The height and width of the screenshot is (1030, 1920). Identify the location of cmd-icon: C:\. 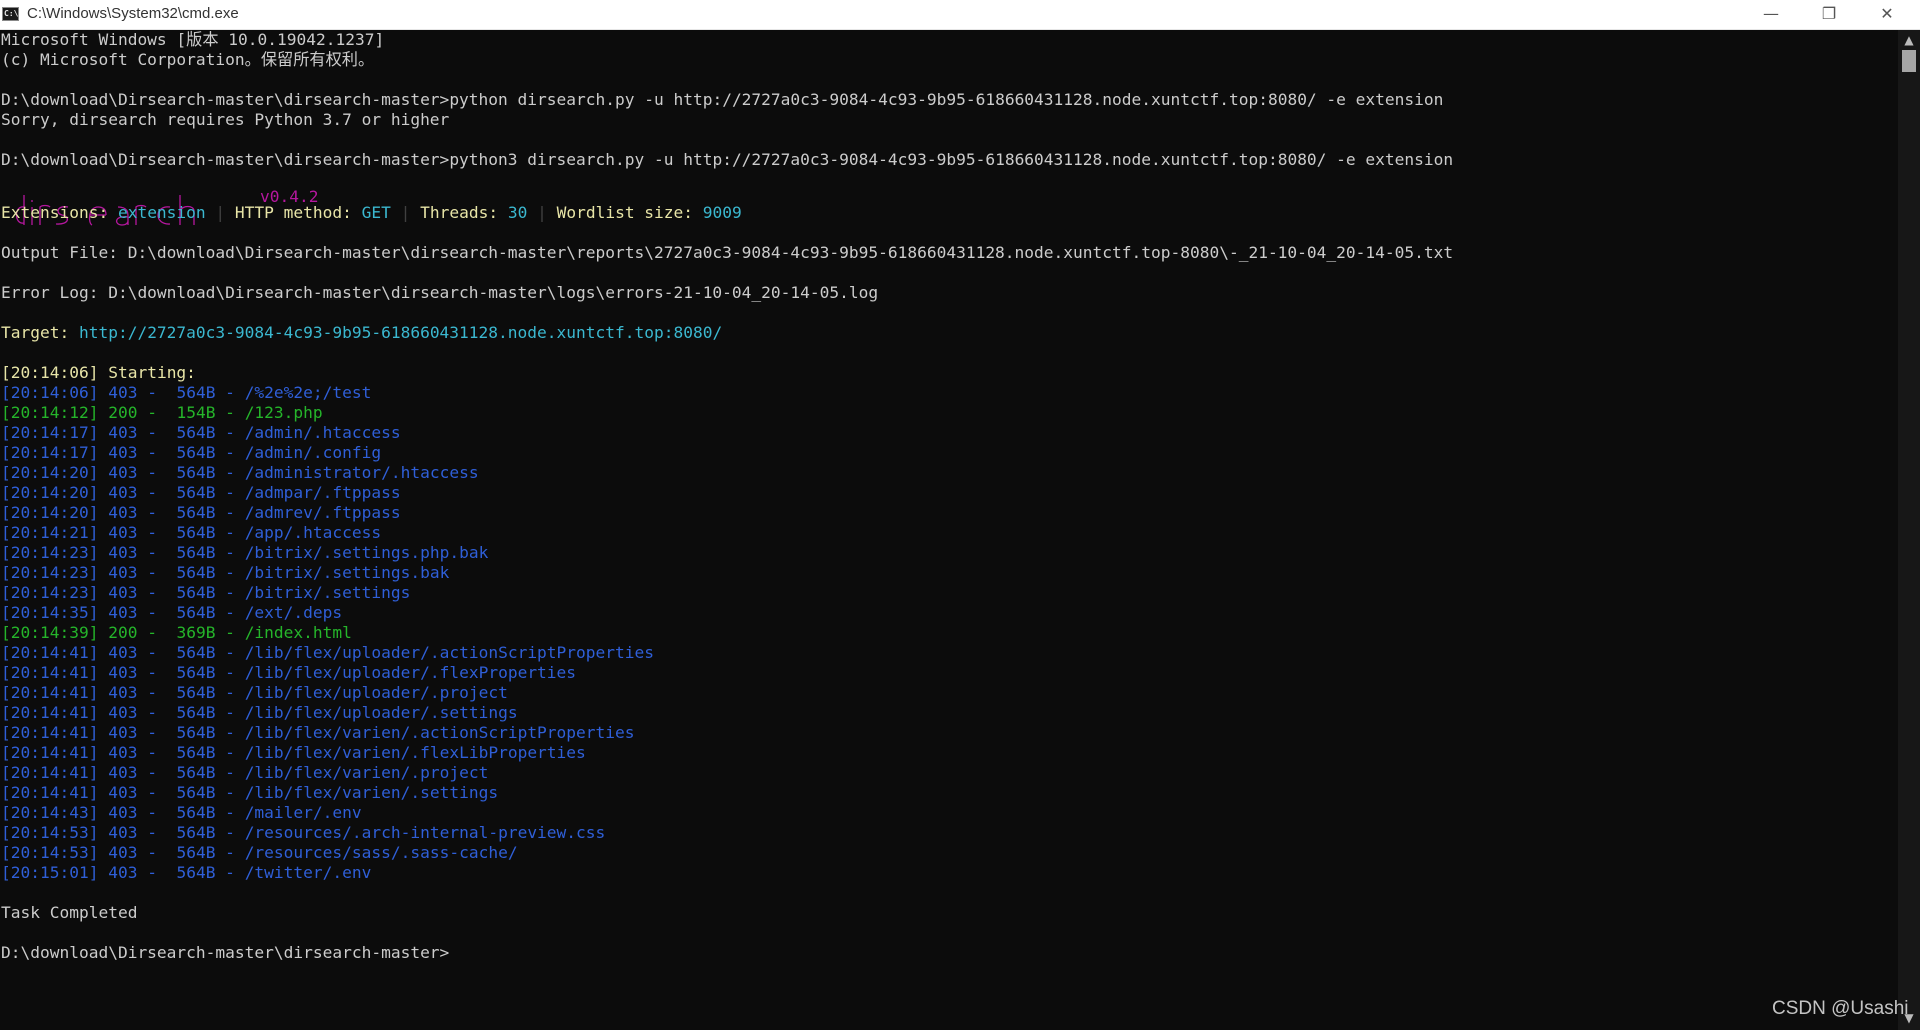
(10, 14).